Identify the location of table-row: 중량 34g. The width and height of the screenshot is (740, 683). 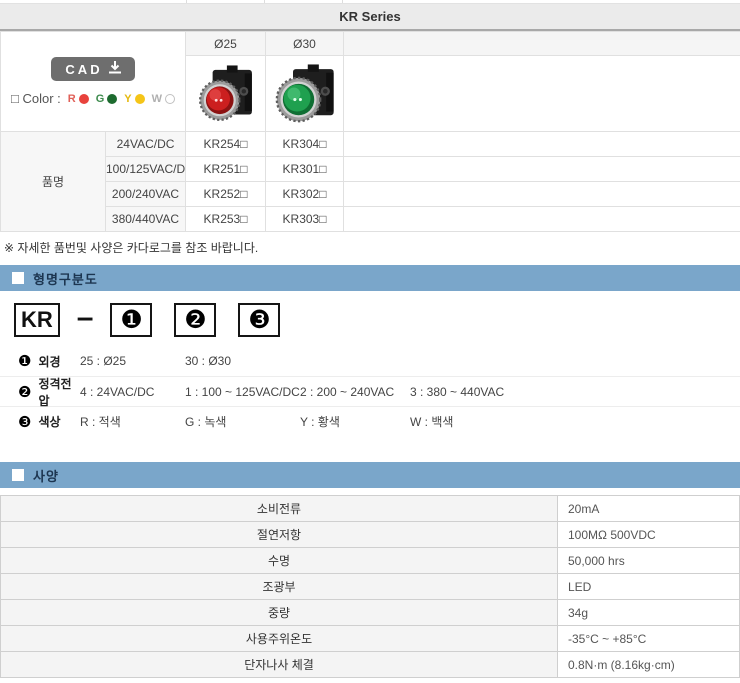
(370, 612).